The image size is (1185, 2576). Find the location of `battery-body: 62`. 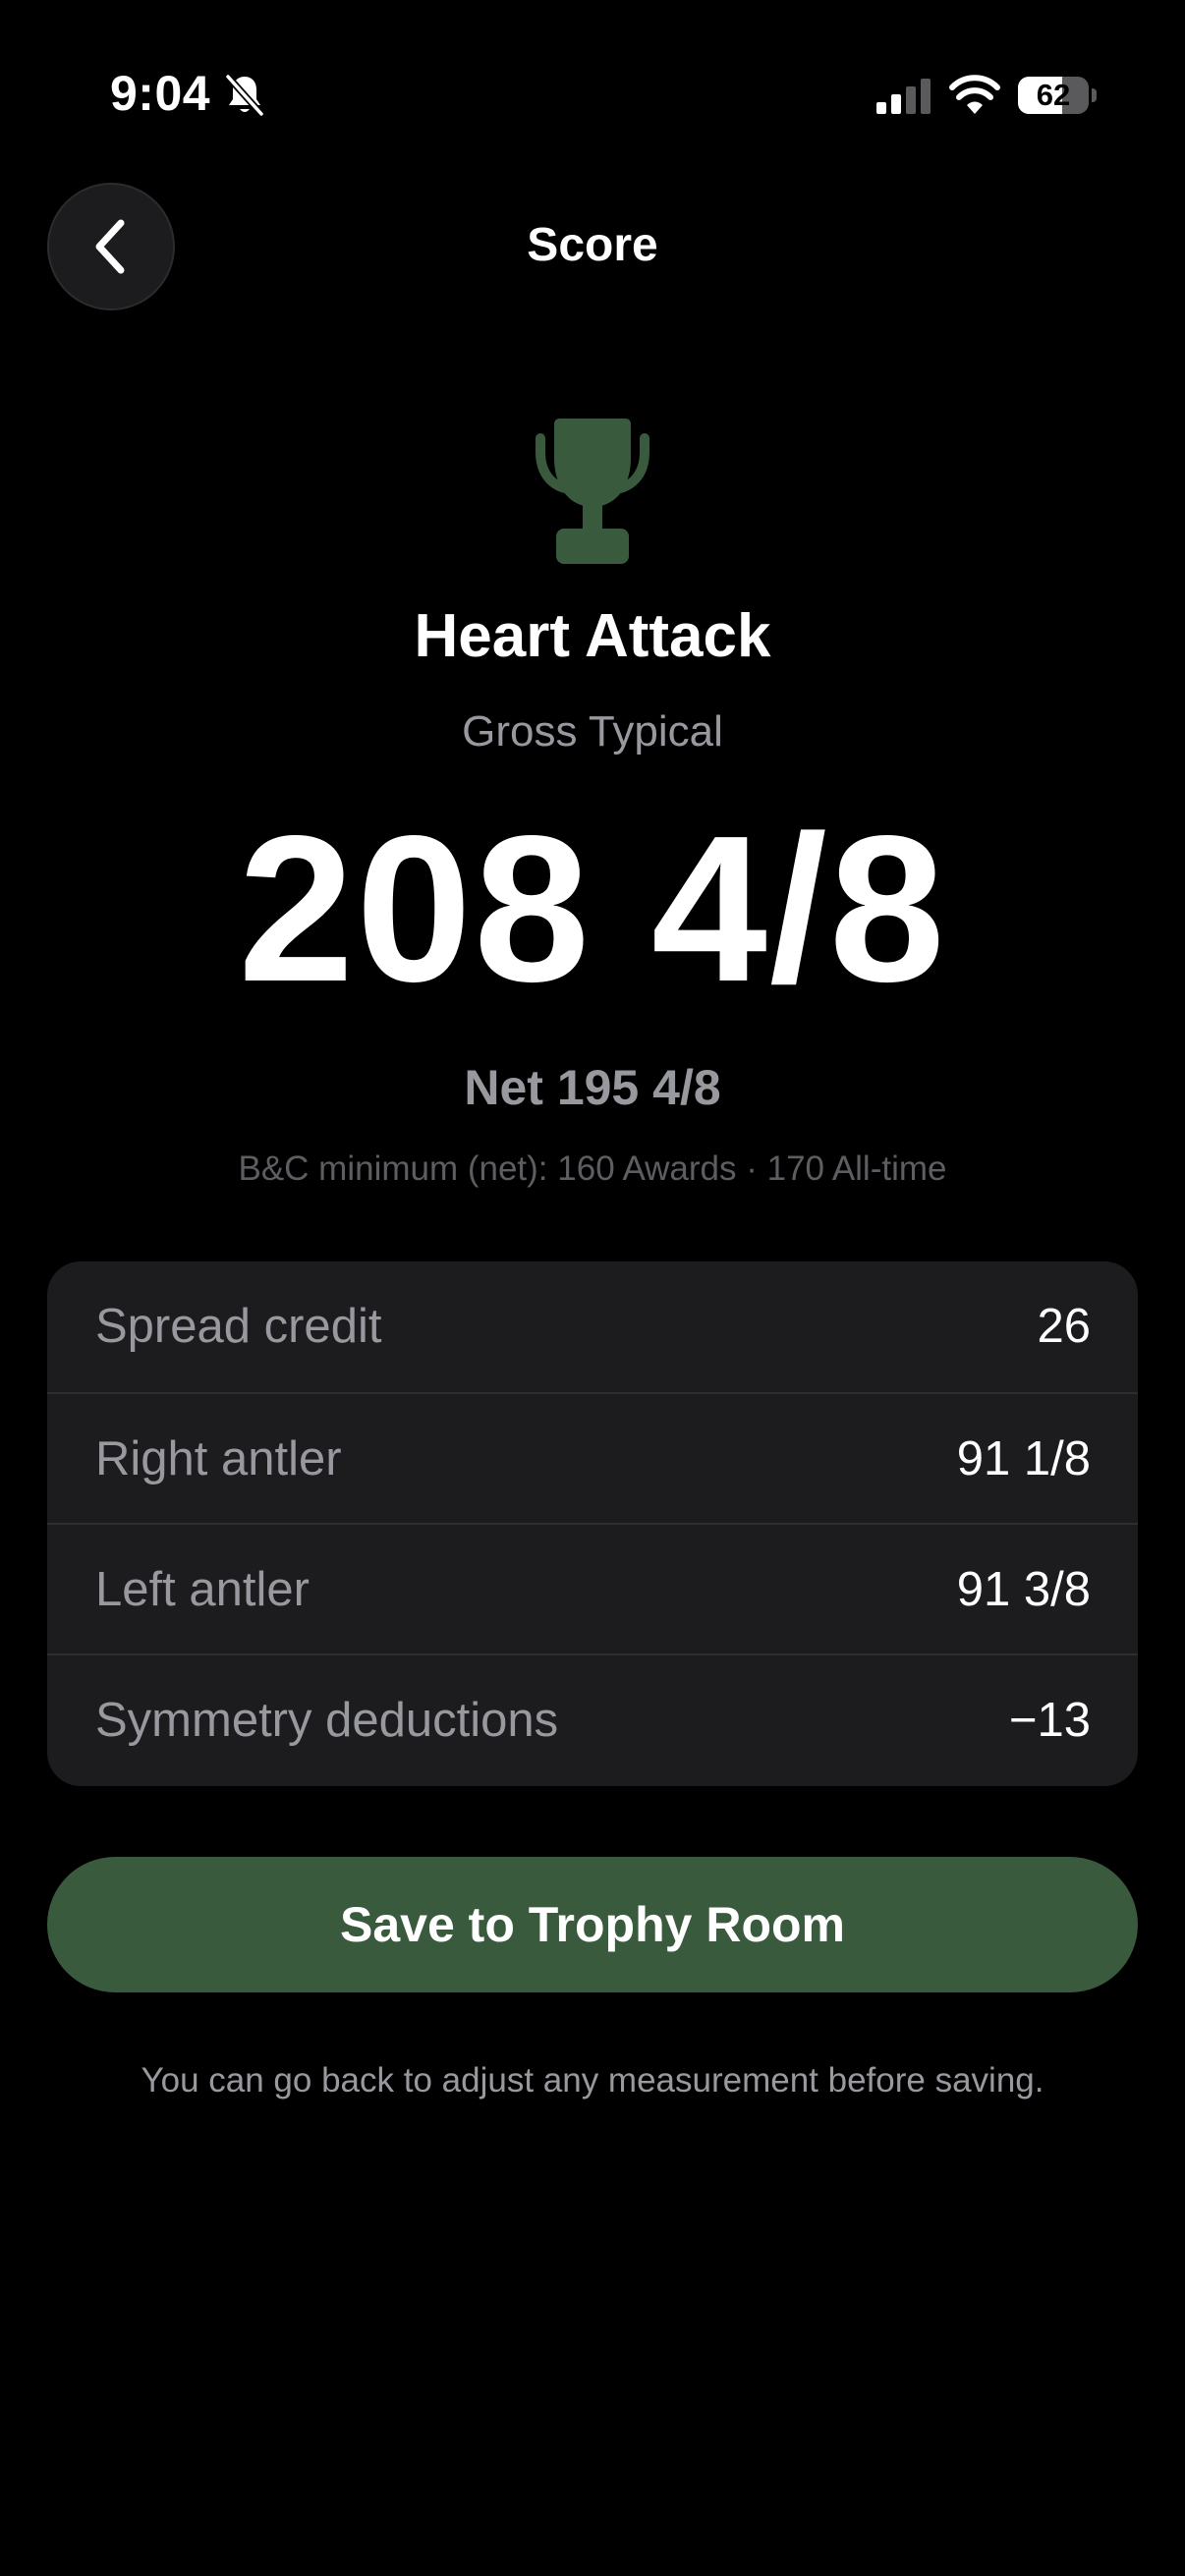

battery-body: 62 is located at coordinates (1053, 95).